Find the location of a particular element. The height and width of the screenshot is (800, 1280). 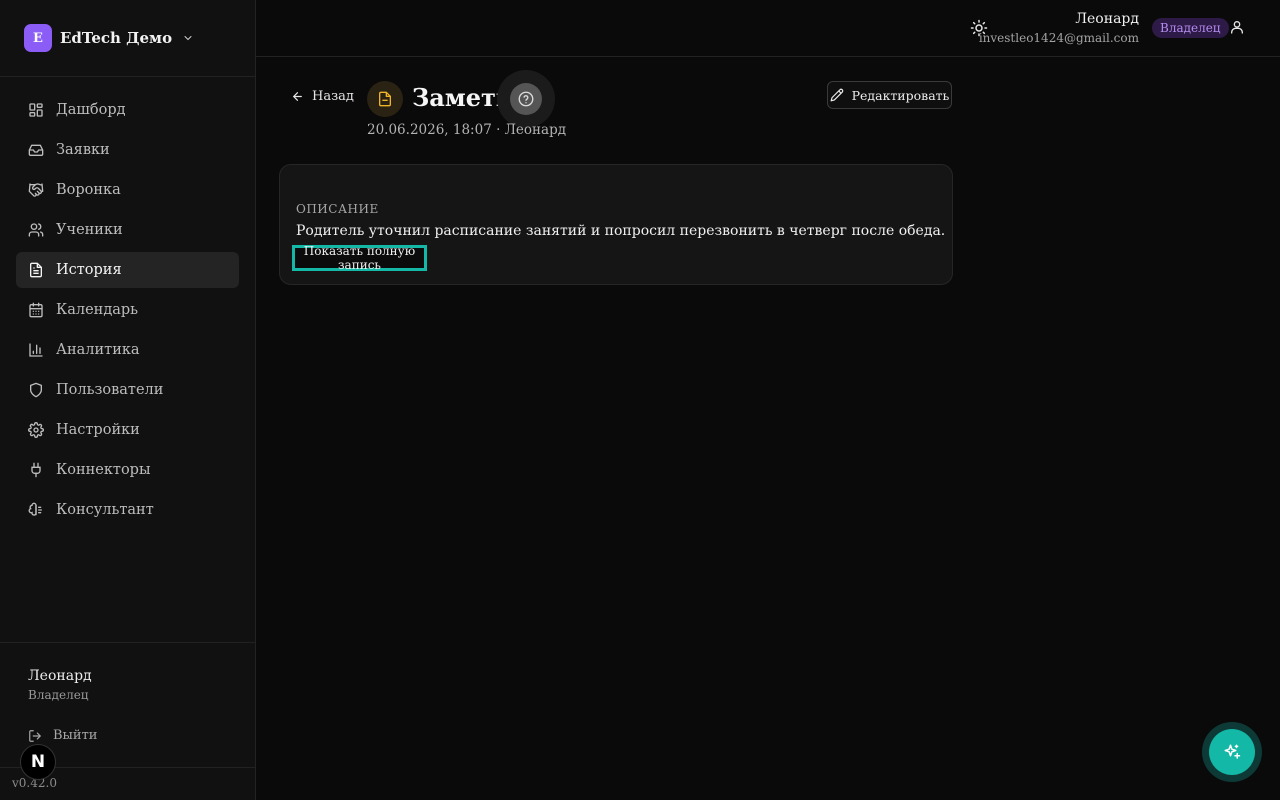

sidebar-item-label: Заявки is located at coordinates (83, 150).